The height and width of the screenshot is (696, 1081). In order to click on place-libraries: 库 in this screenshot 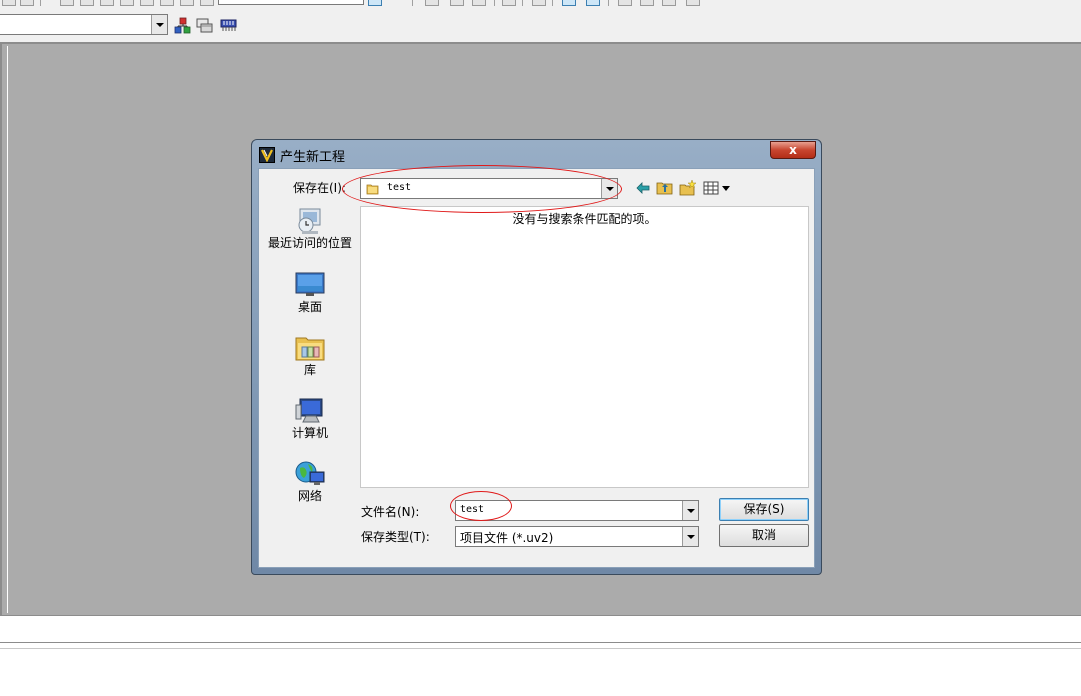, I will do `click(310, 355)`.